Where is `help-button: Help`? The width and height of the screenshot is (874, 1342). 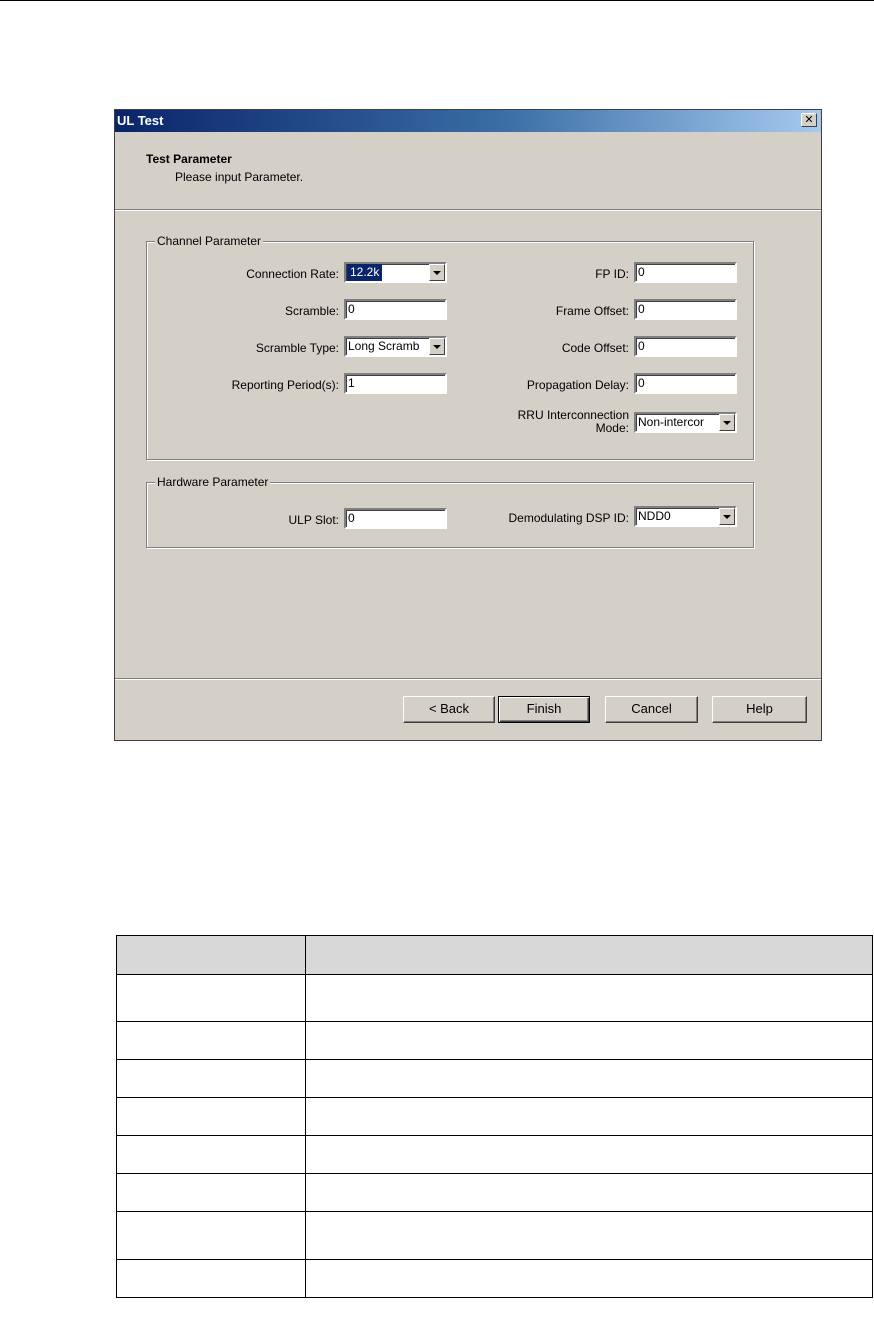
help-button: Help is located at coordinates (759, 709).